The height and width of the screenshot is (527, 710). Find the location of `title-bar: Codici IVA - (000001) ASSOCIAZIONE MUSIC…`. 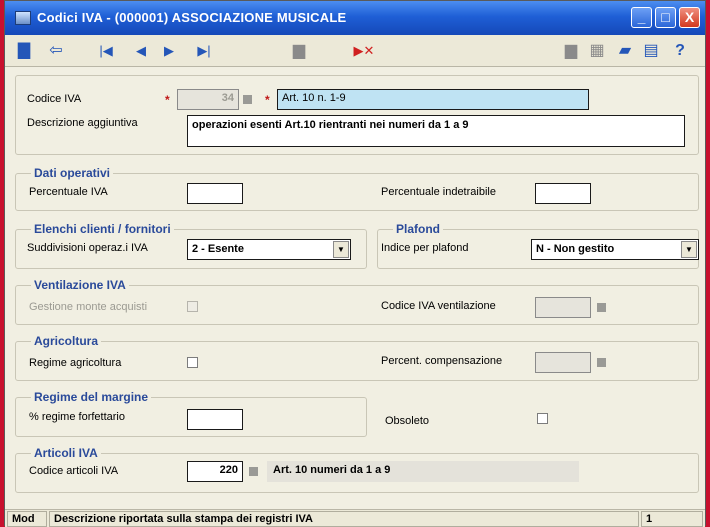

title-bar: Codici IVA - (000001) ASSOCIAZIONE MUSIC… is located at coordinates (355, 18).